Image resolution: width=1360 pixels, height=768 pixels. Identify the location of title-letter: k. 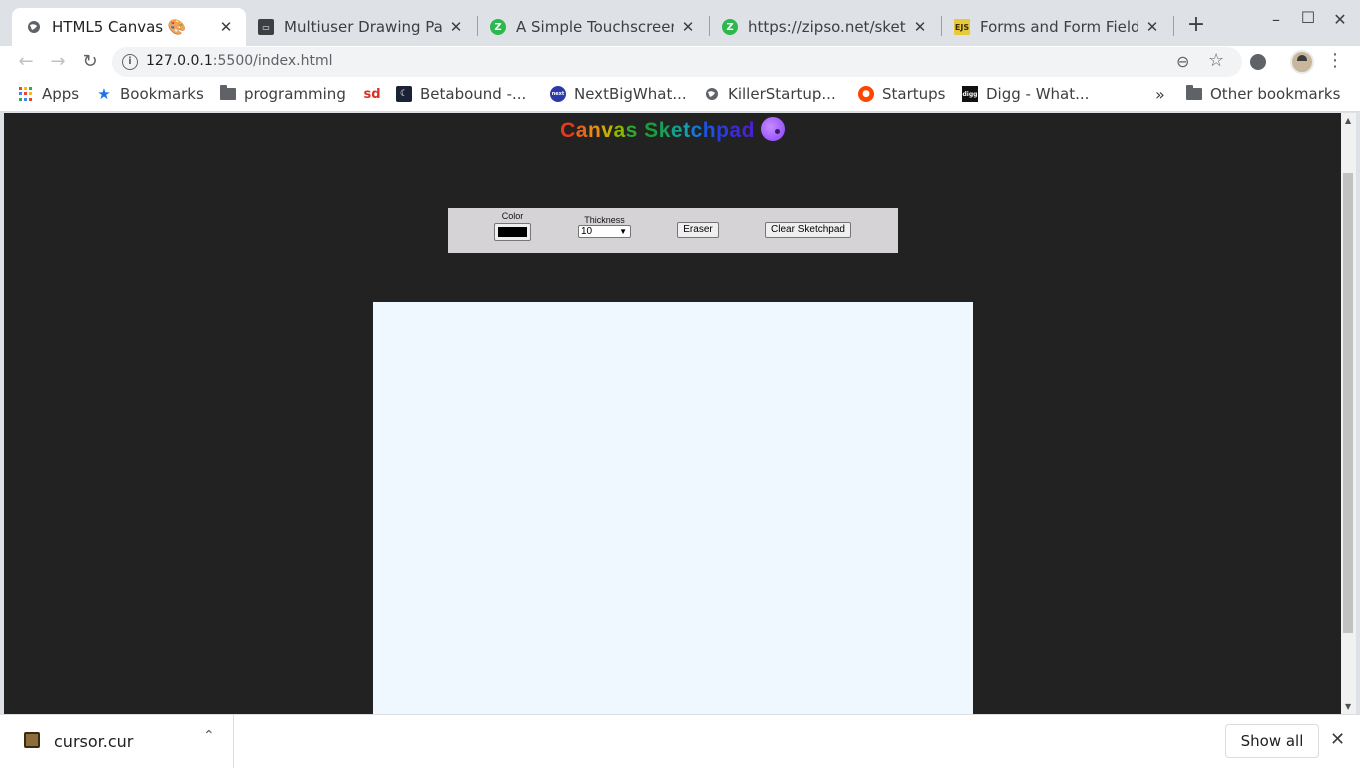
(664, 130).